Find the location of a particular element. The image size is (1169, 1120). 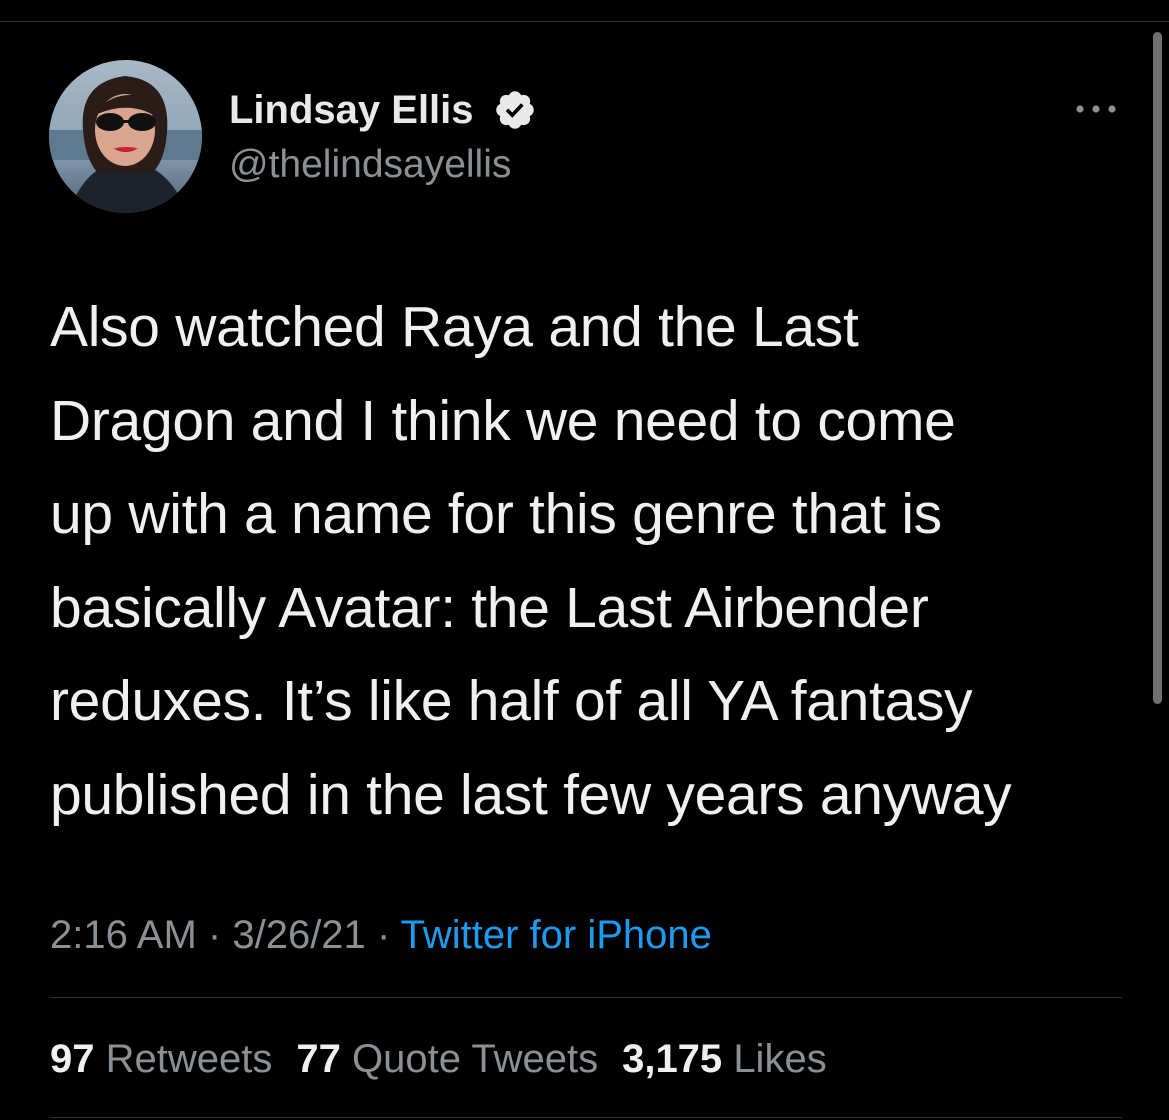

avatar is located at coordinates (125, 136).